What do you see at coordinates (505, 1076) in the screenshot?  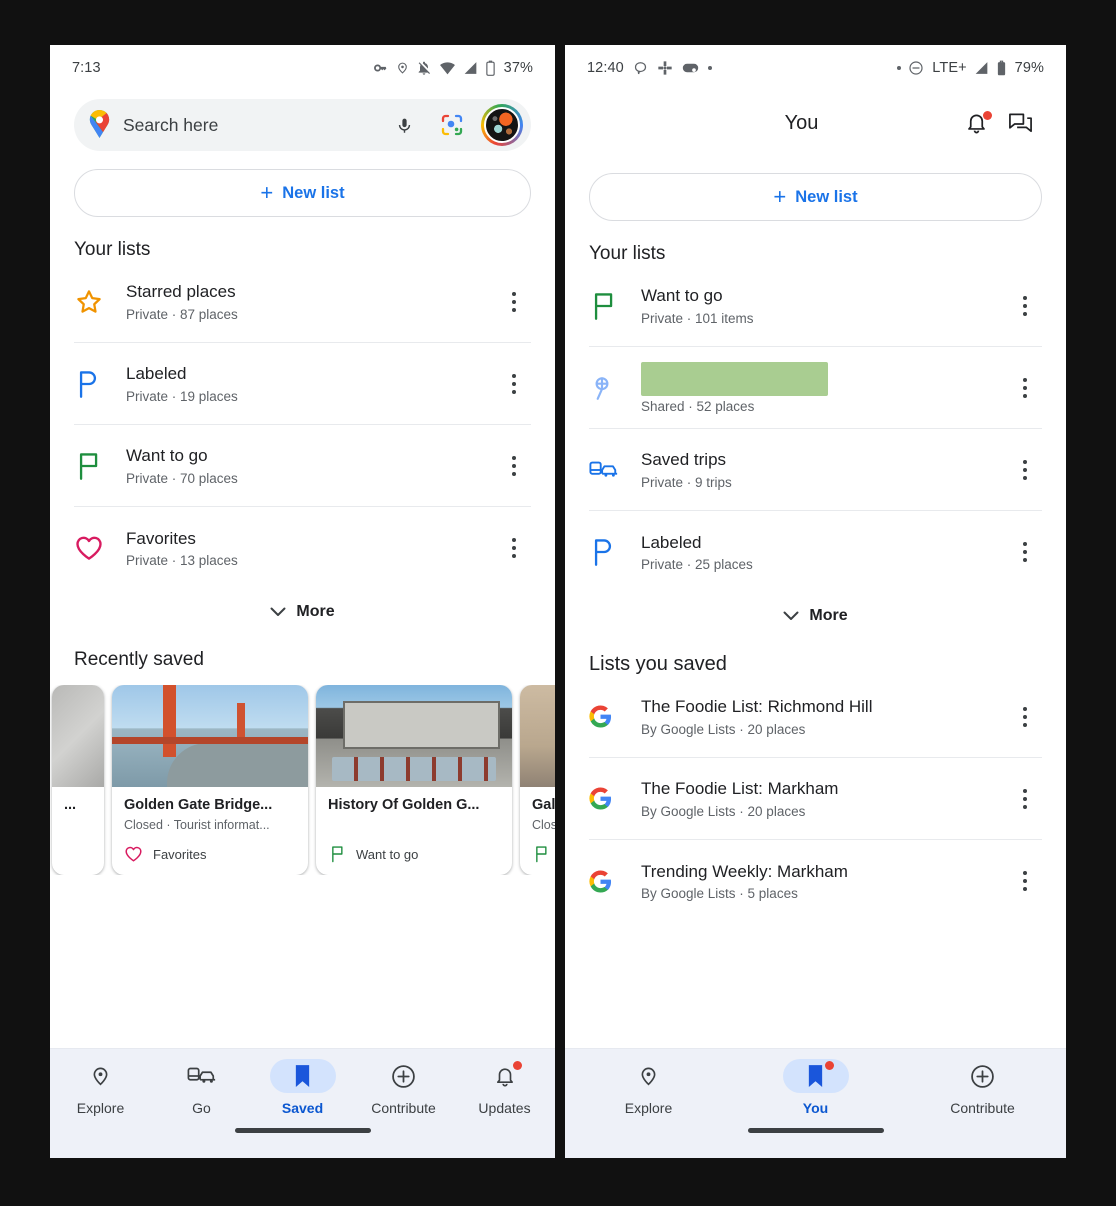 I see `bell-icon` at bounding box center [505, 1076].